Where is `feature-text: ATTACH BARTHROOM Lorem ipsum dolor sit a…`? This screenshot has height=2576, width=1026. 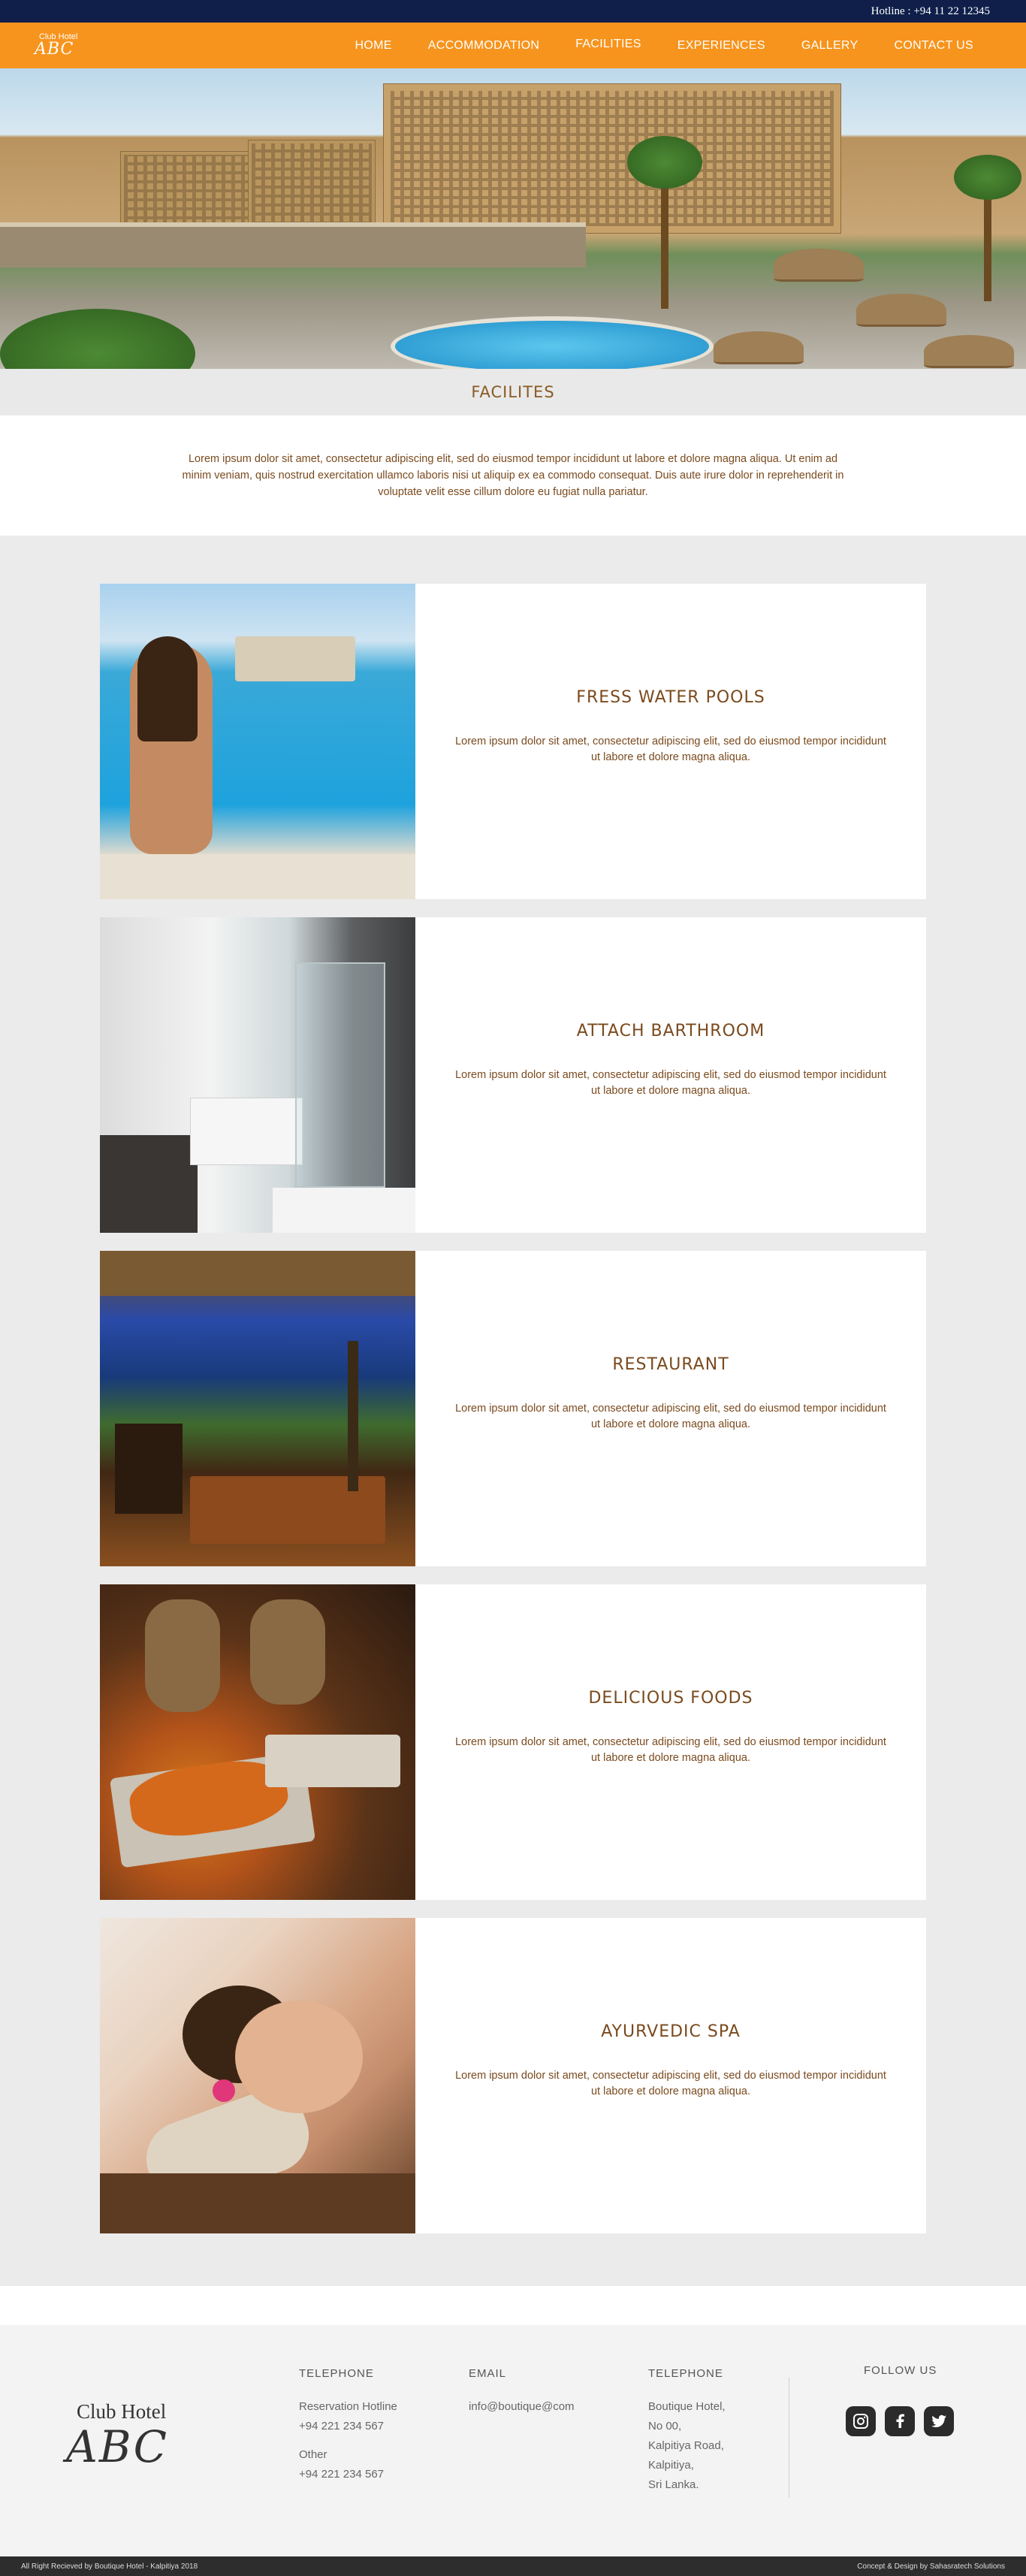
feature-text: ATTACH BARTHROOM Lorem ipsum dolor sit a… is located at coordinates (671, 1075).